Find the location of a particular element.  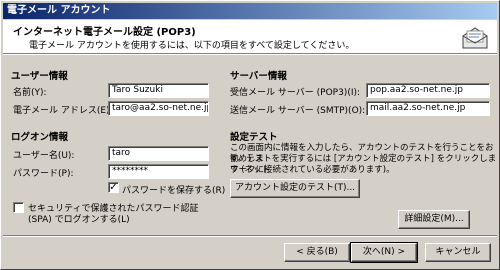

header-description: 電子メール アカウントを使用するには、以下の項目をすべて設定してください。 is located at coordinates (192, 46).